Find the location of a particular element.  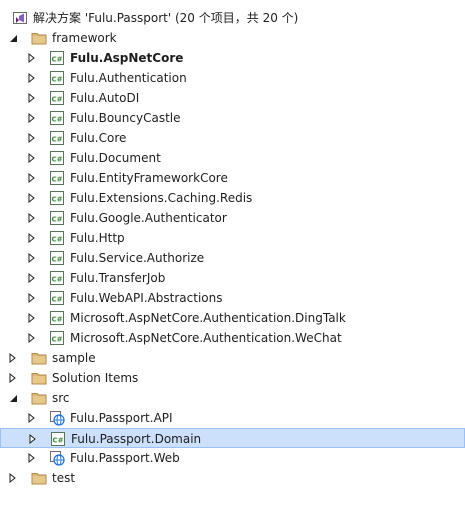

project-node: Fulu.EntityFrameworkCore is located at coordinates (232, 178).